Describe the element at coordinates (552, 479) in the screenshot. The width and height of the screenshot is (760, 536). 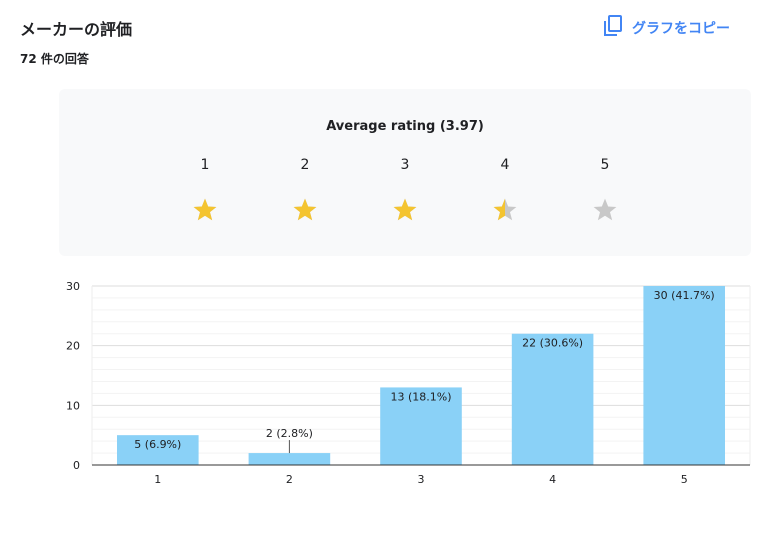
I see `x-tick-label: 4` at that location.